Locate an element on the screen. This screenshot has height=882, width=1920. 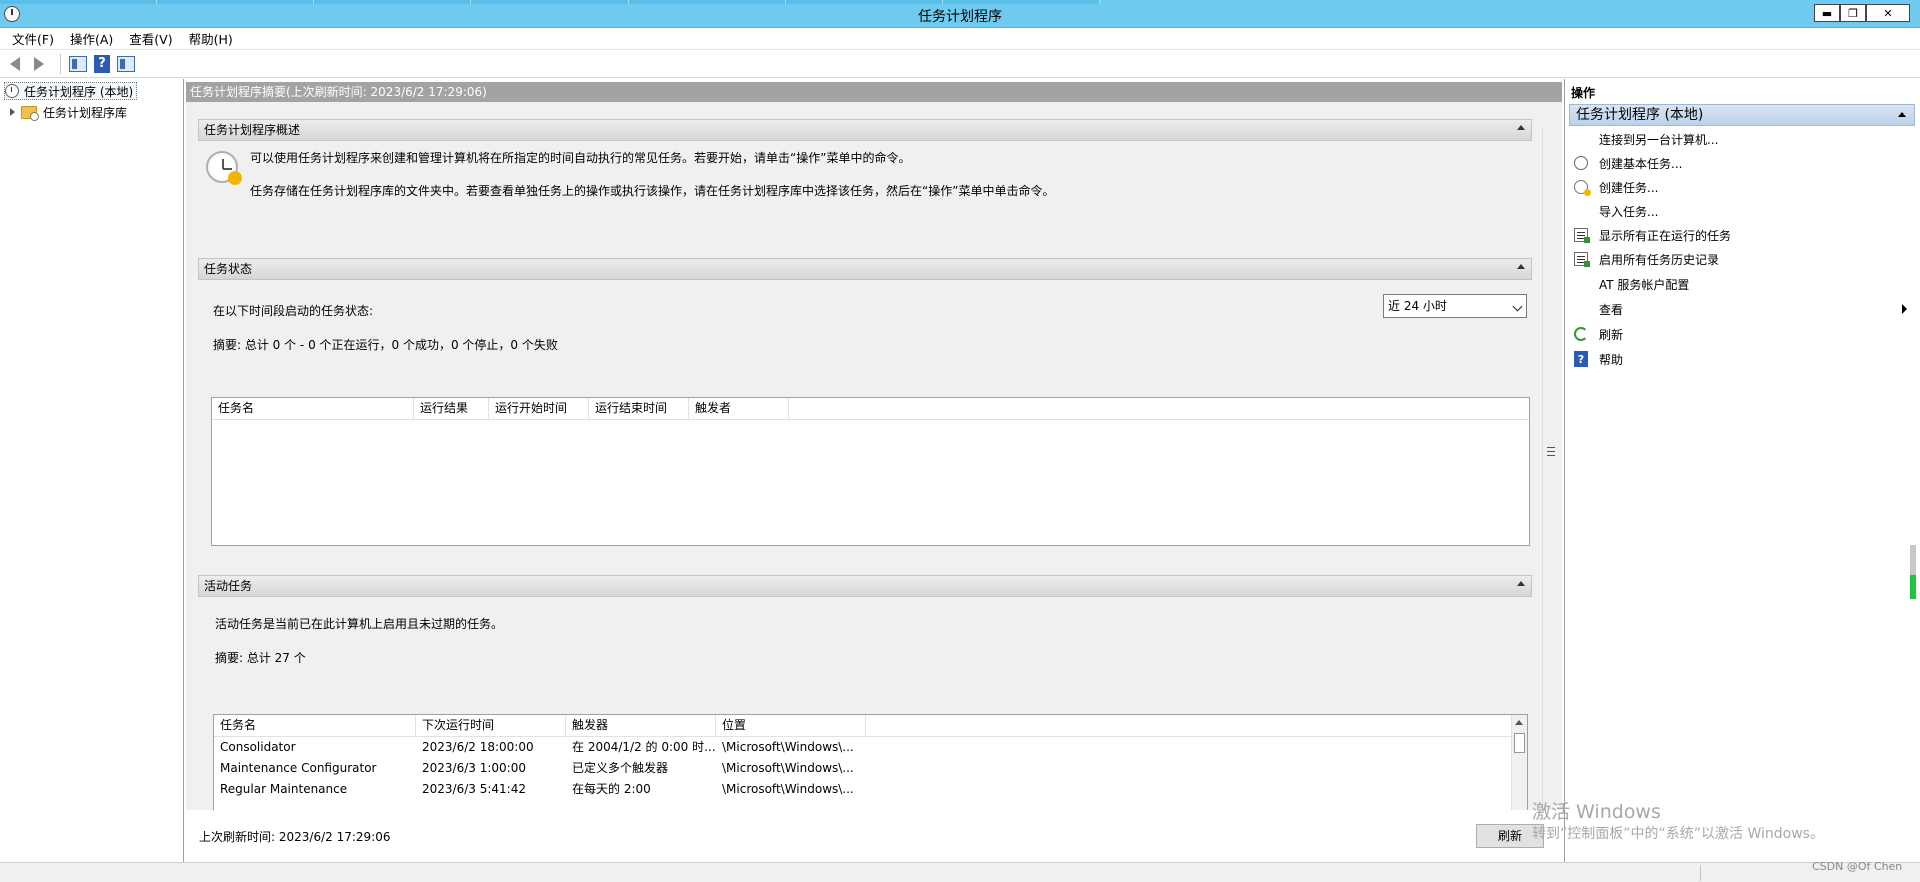
column-header: 位置 is located at coordinates (791, 725).